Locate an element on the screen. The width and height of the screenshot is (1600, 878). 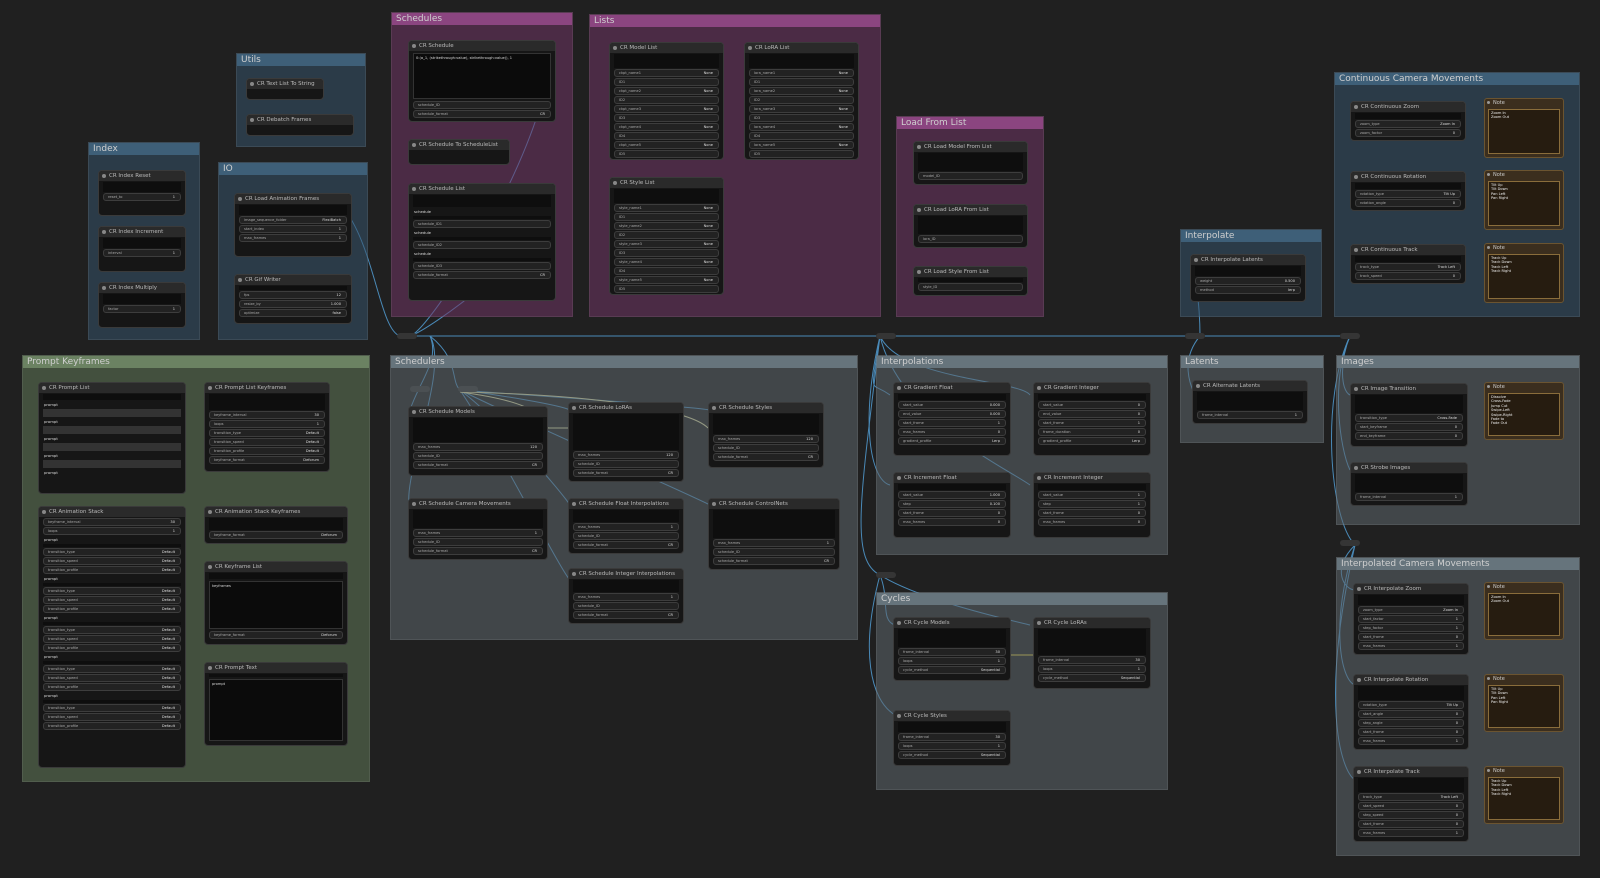
widget: style_name4 None is located at coordinates (666, 262).